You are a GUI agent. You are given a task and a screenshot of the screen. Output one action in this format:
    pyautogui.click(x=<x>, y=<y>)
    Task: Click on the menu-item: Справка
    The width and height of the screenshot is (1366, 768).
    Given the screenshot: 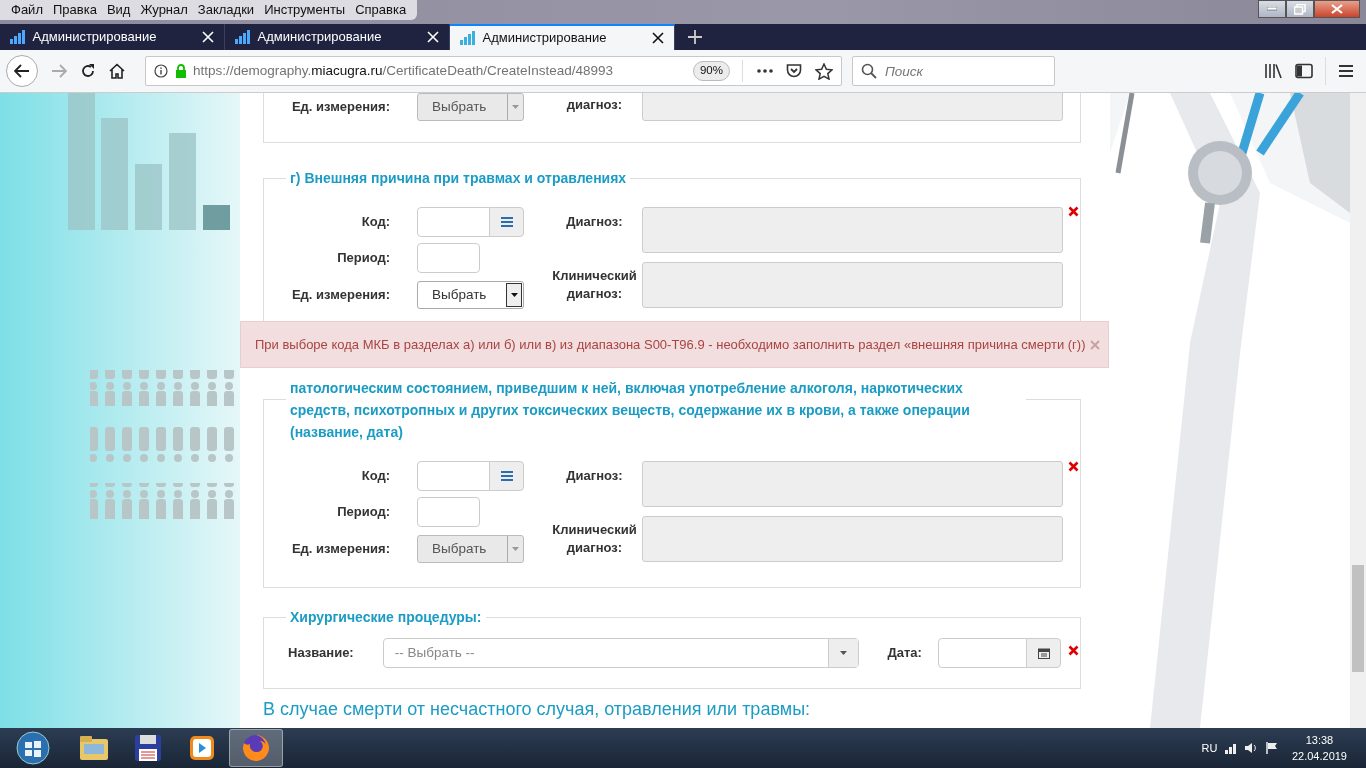 What is the action you would take?
    pyautogui.click(x=381, y=10)
    